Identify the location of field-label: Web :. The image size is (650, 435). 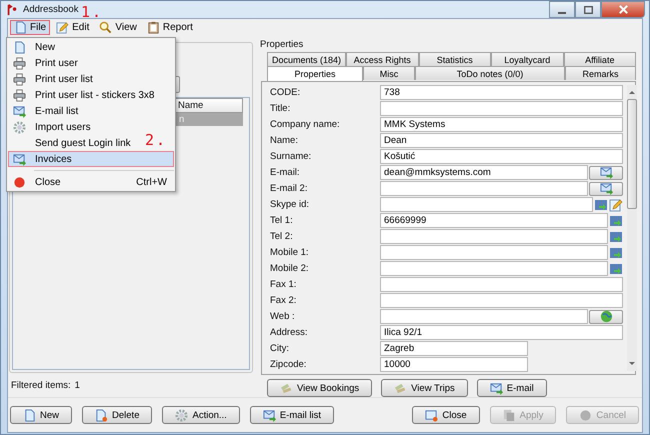
(283, 316).